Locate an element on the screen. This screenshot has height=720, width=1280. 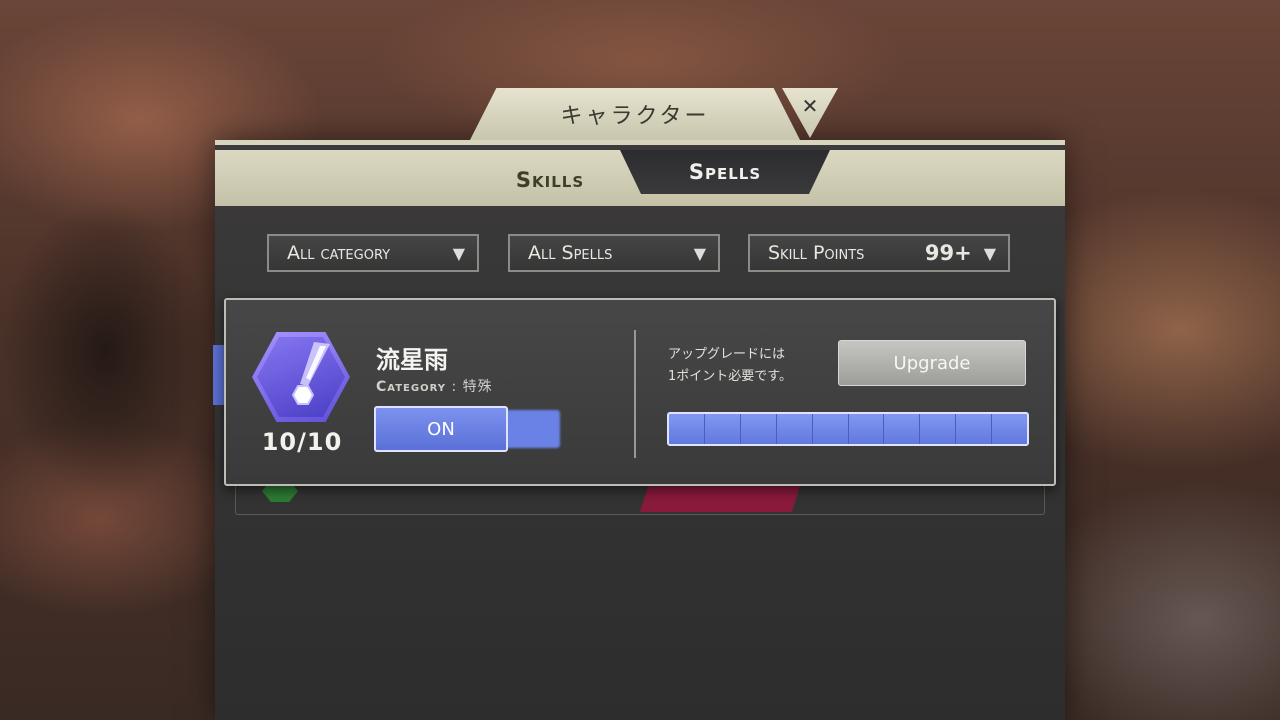
upgrade-progress-bar is located at coordinates (848, 429).